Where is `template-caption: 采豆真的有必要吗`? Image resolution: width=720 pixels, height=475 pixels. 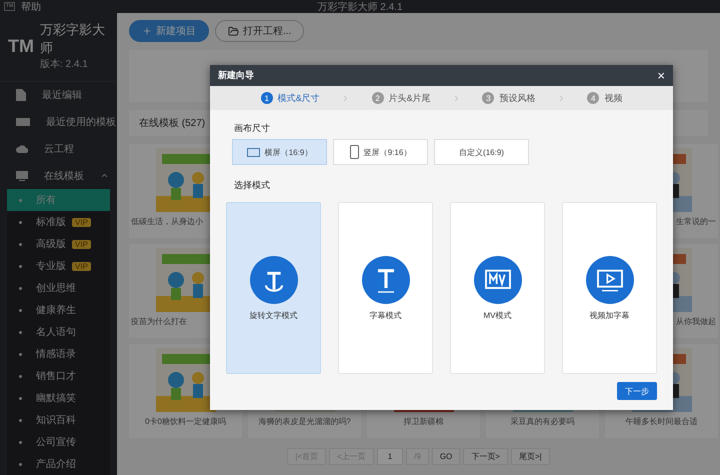 template-caption: 采豆真的有必要吗 is located at coordinates (543, 421).